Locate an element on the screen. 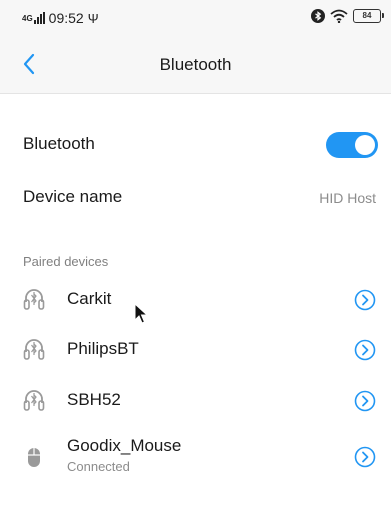 This screenshot has width=391, height=506. device-name: Carkit is located at coordinates (89, 298).